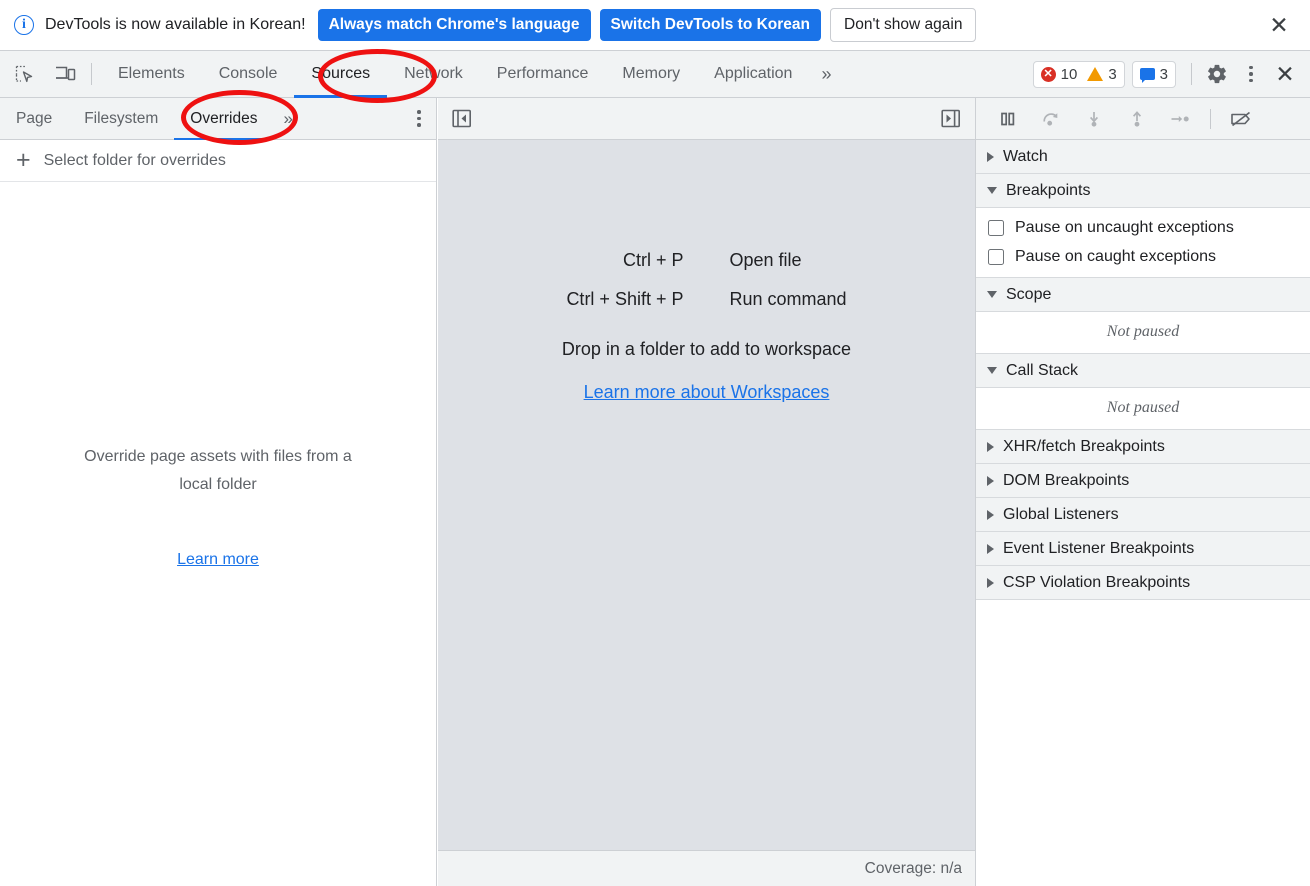  I want to click on deactivate-breakpoints-icon, so click(1241, 119).